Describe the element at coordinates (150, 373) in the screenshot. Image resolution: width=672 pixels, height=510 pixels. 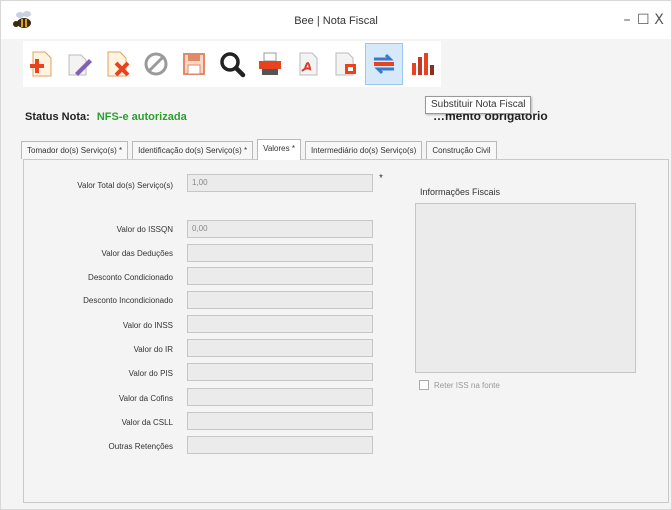
I see `pis-label: Valor do PIS` at that location.